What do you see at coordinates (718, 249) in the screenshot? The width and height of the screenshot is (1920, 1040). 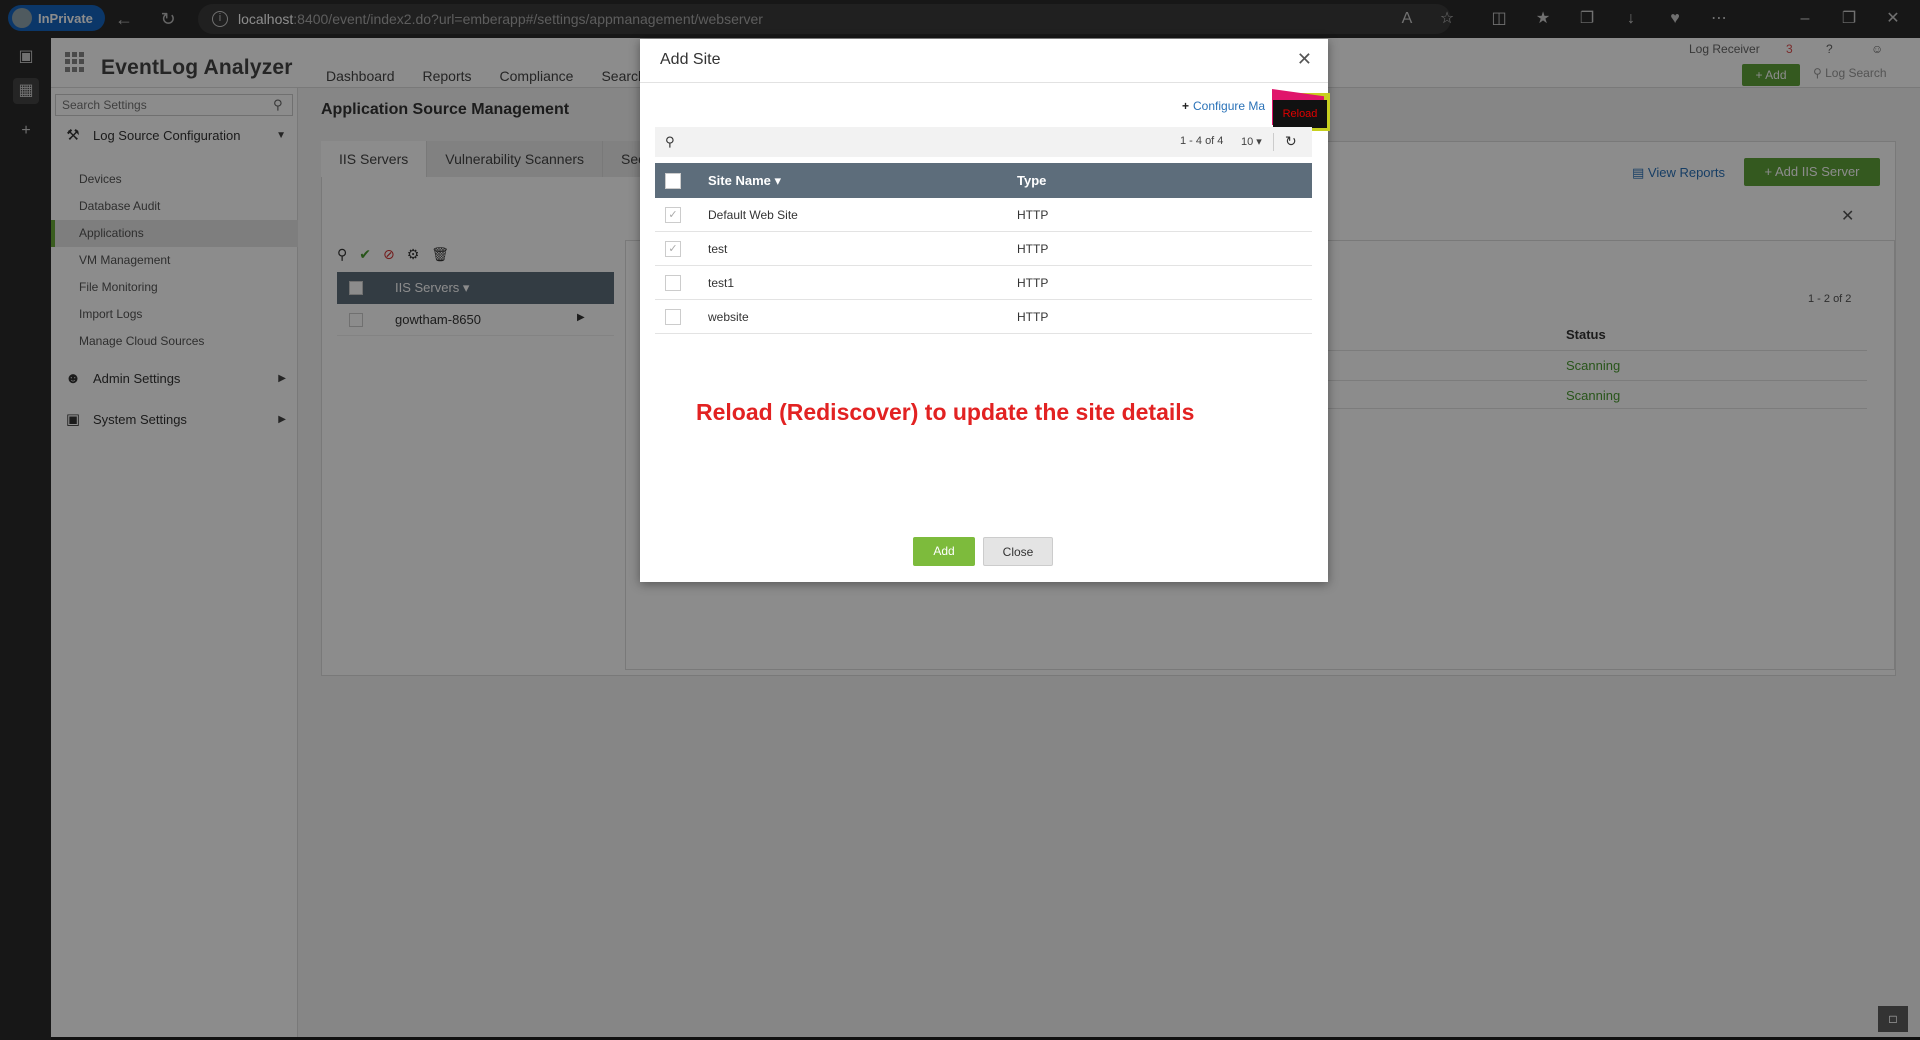 I see `site-name: test` at bounding box center [718, 249].